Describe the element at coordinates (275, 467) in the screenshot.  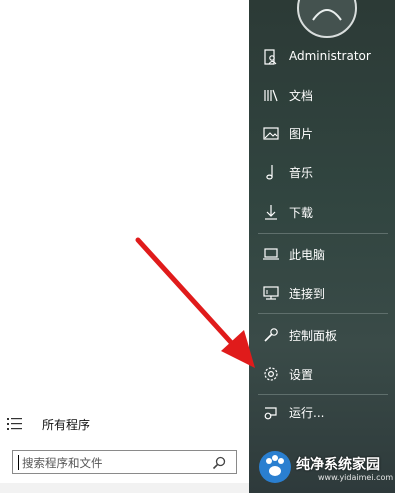
I see `paw-logo-icon` at that location.